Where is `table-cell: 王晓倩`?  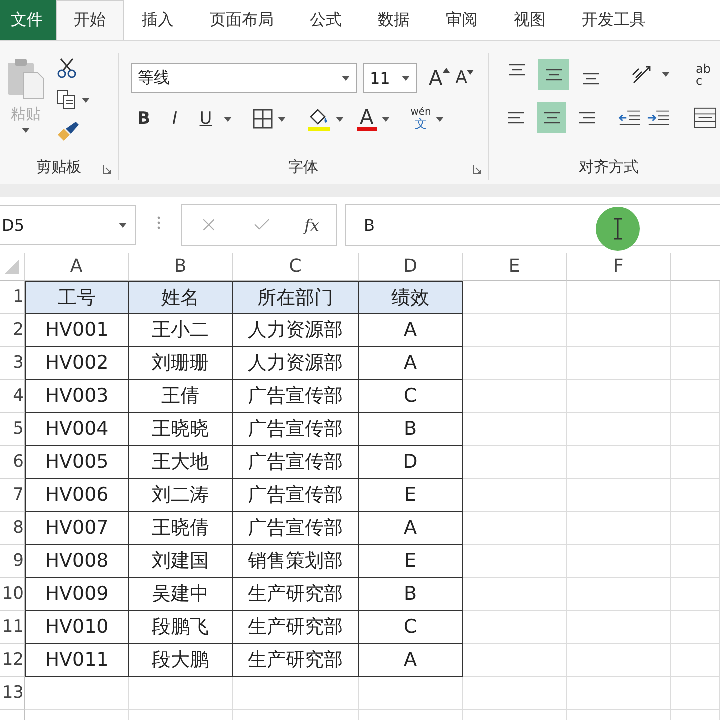 table-cell: 王晓倩 is located at coordinates (181, 528).